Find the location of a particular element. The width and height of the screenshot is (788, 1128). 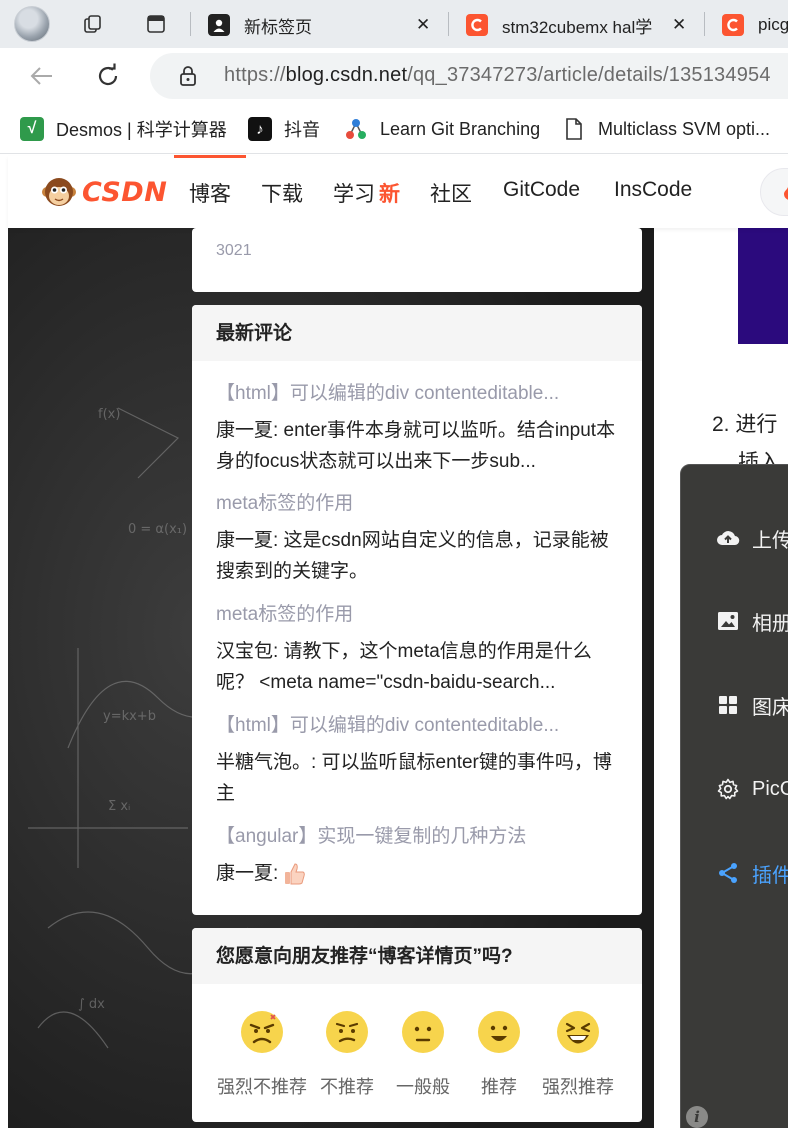

comment-item: 【angular】实现一键复制的几种方法 康一夏: is located at coordinates (416, 856).